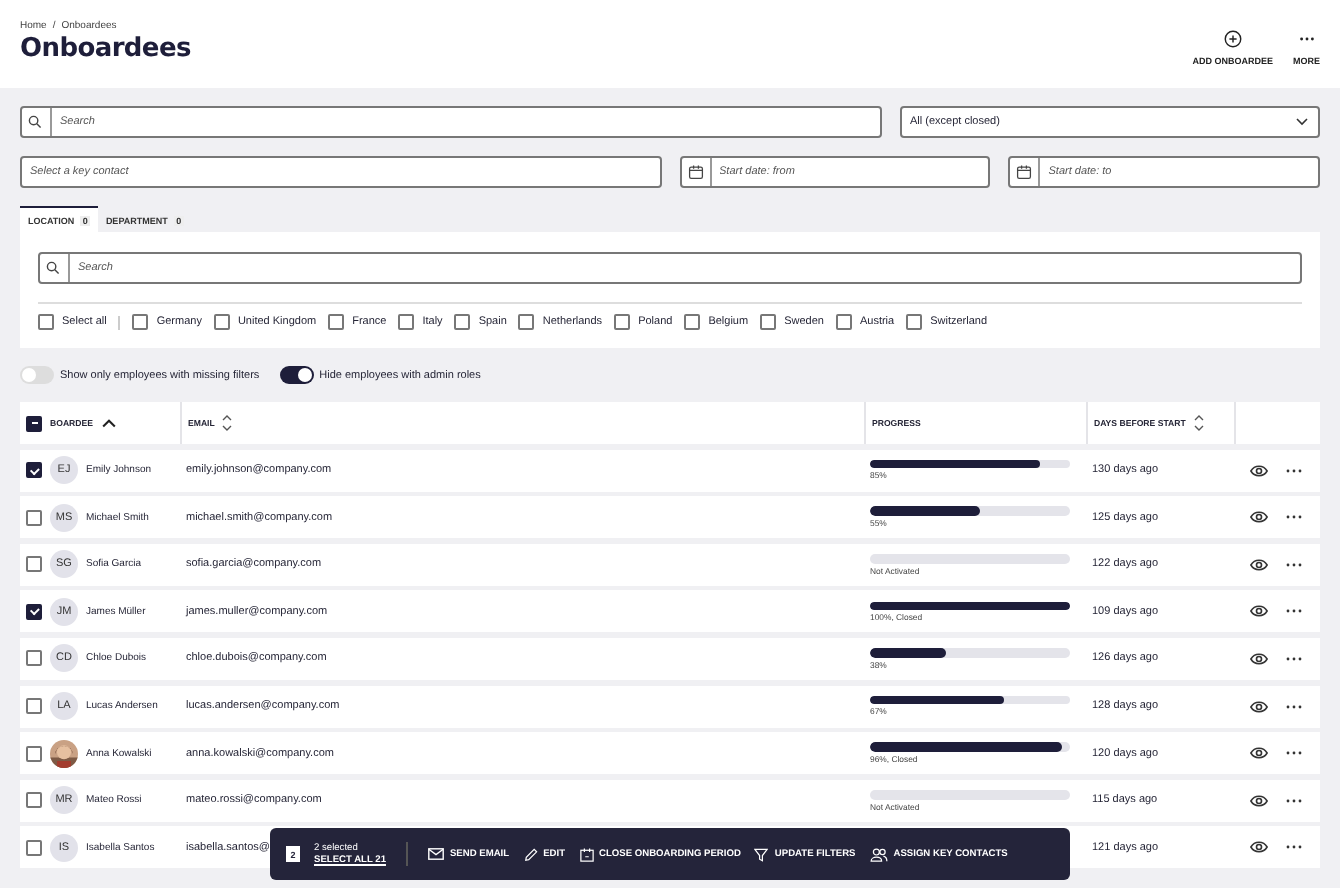  Describe the element at coordinates (34, 423) in the screenshot. I see `select-all-checkbox` at that location.